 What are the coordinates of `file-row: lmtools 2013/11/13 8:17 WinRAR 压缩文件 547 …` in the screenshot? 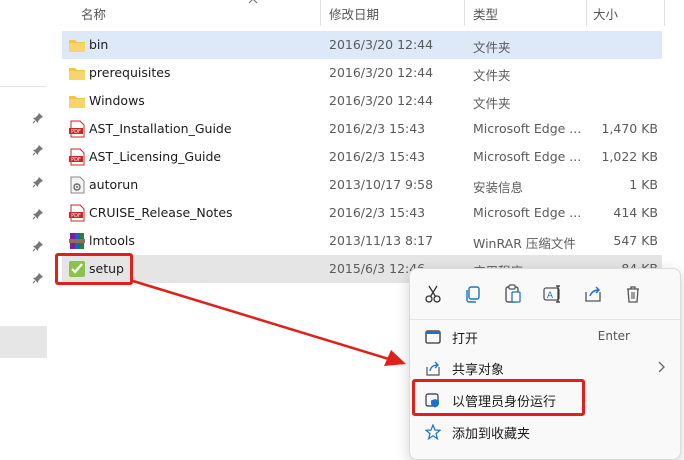 It's located at (362, 241).